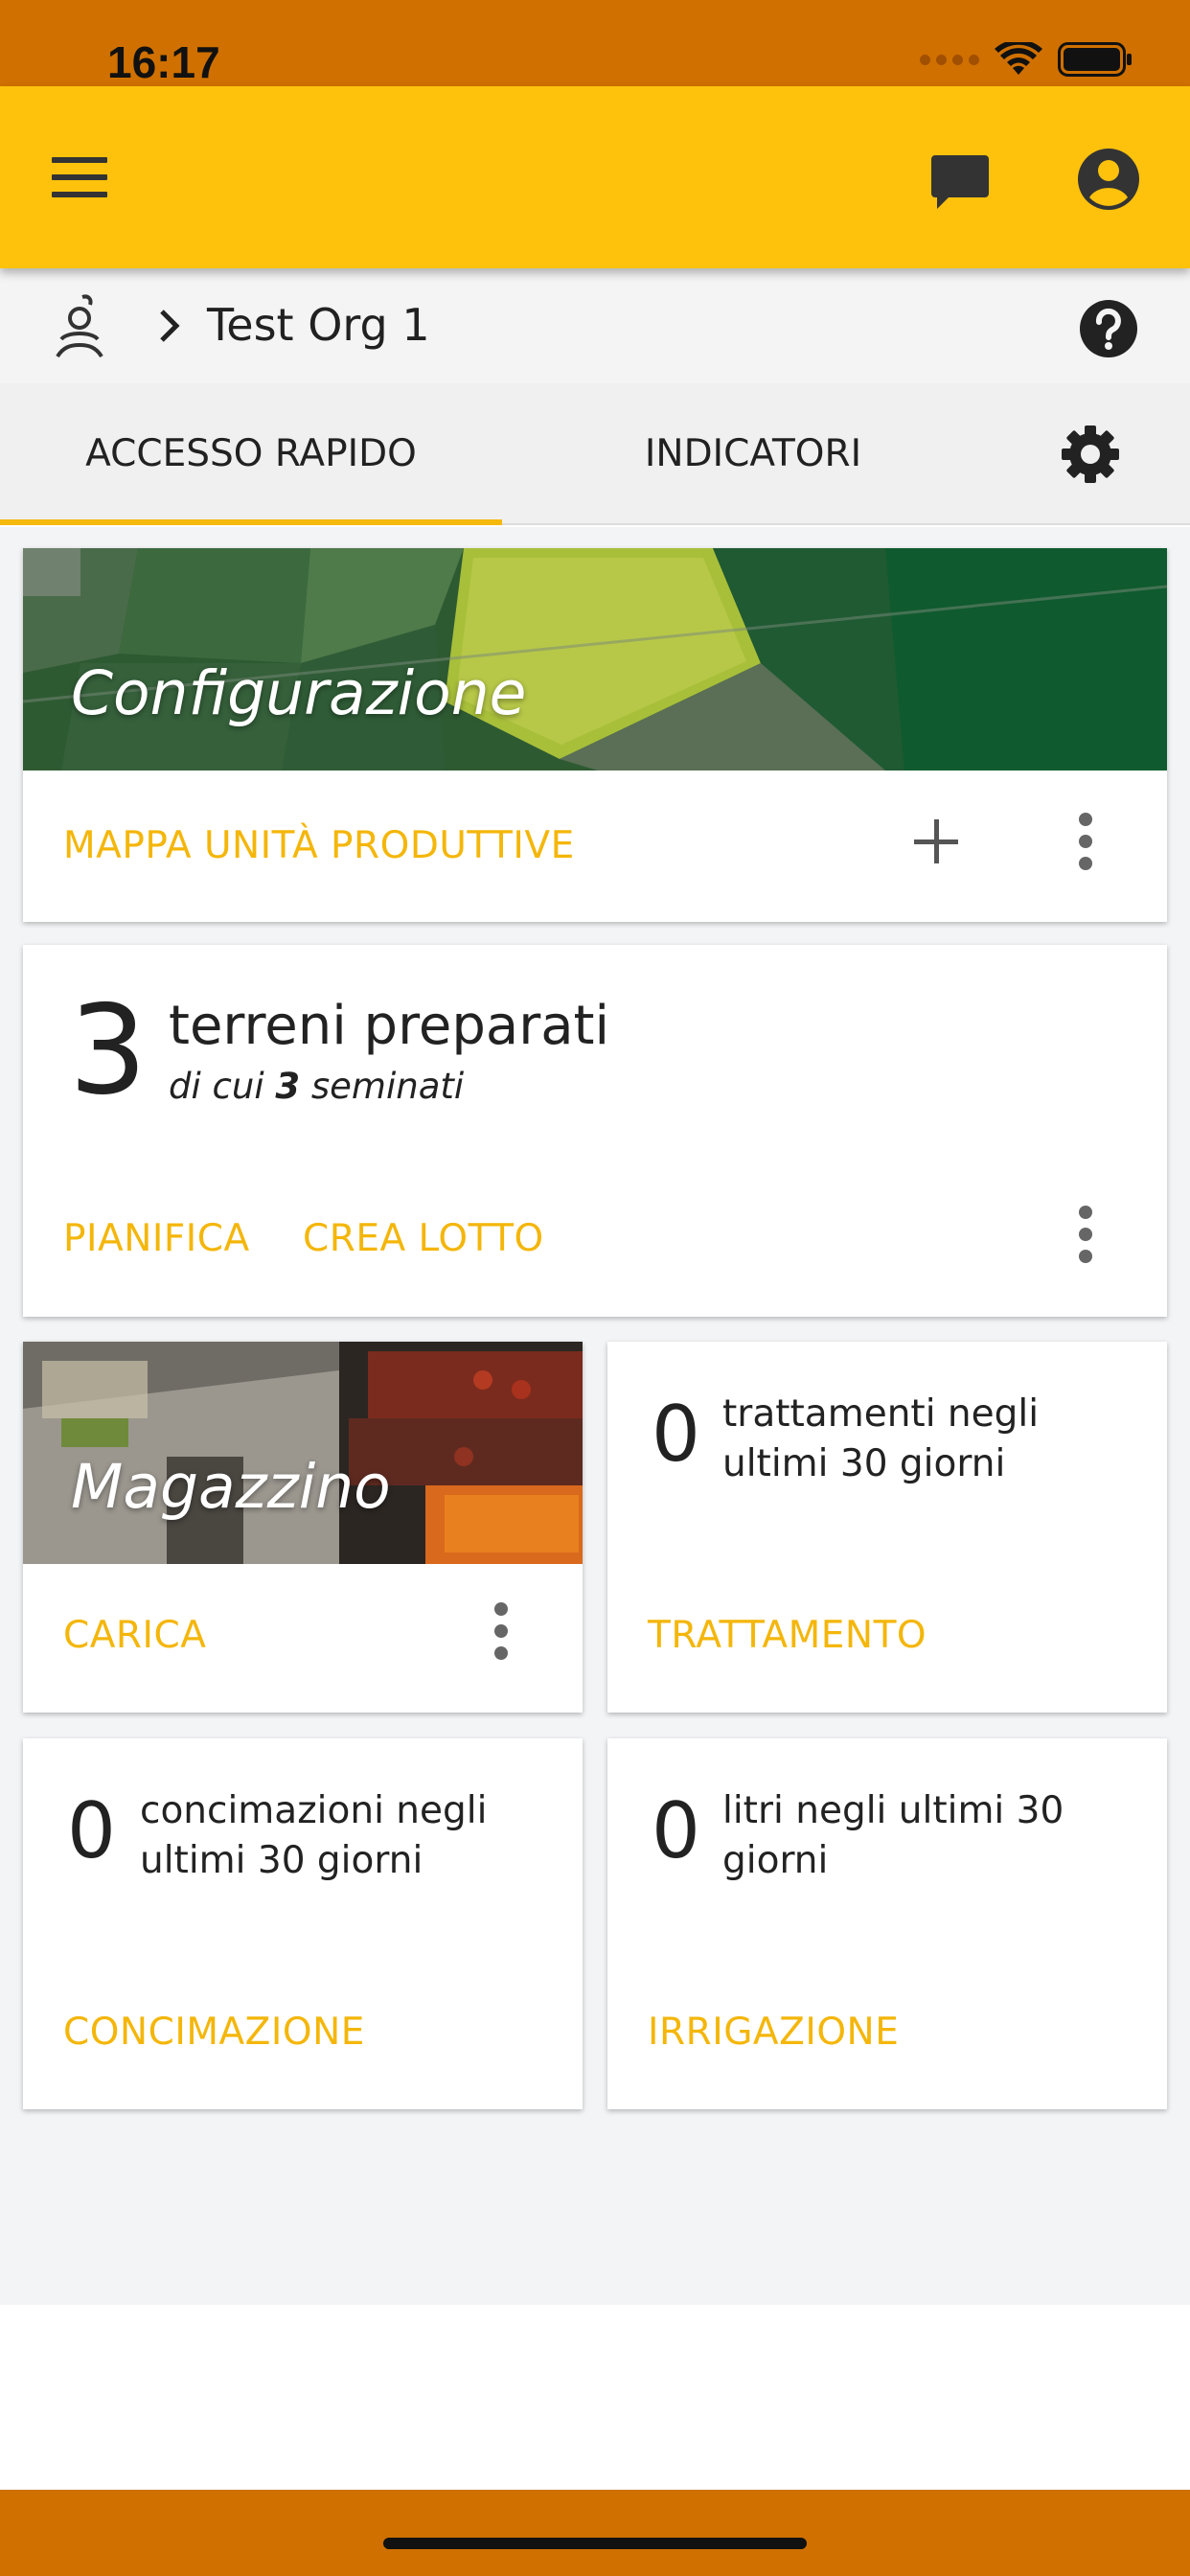  What do you see at coordinates (80, 327) in the screenshot?
I see `org-logo-icon` at bounding box center [80, 327].